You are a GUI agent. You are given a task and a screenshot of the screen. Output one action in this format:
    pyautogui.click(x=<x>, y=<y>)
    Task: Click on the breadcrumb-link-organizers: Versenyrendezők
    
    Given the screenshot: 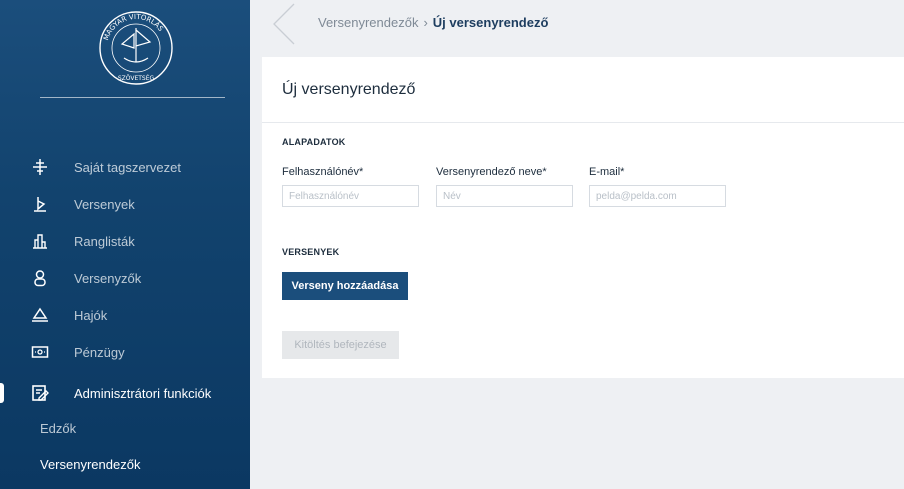 What is the action you would take?
    pyautogui.click(x=368, y=22)
    